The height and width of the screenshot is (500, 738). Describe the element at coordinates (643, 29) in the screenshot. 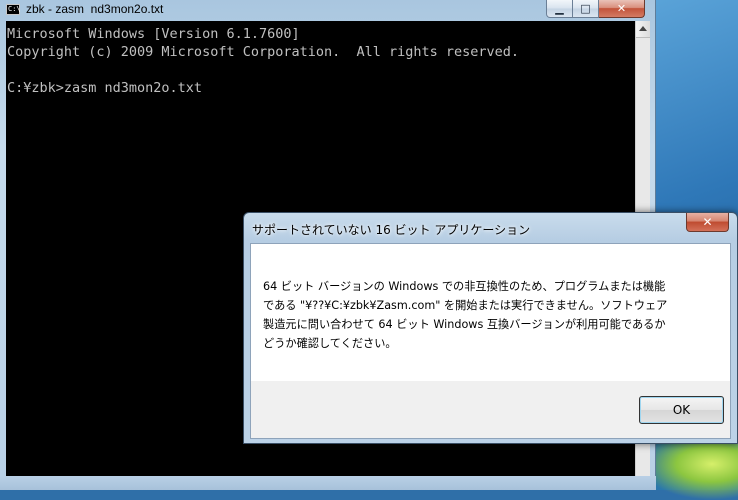

I see `scroll-up-arrow-icon` at that location.